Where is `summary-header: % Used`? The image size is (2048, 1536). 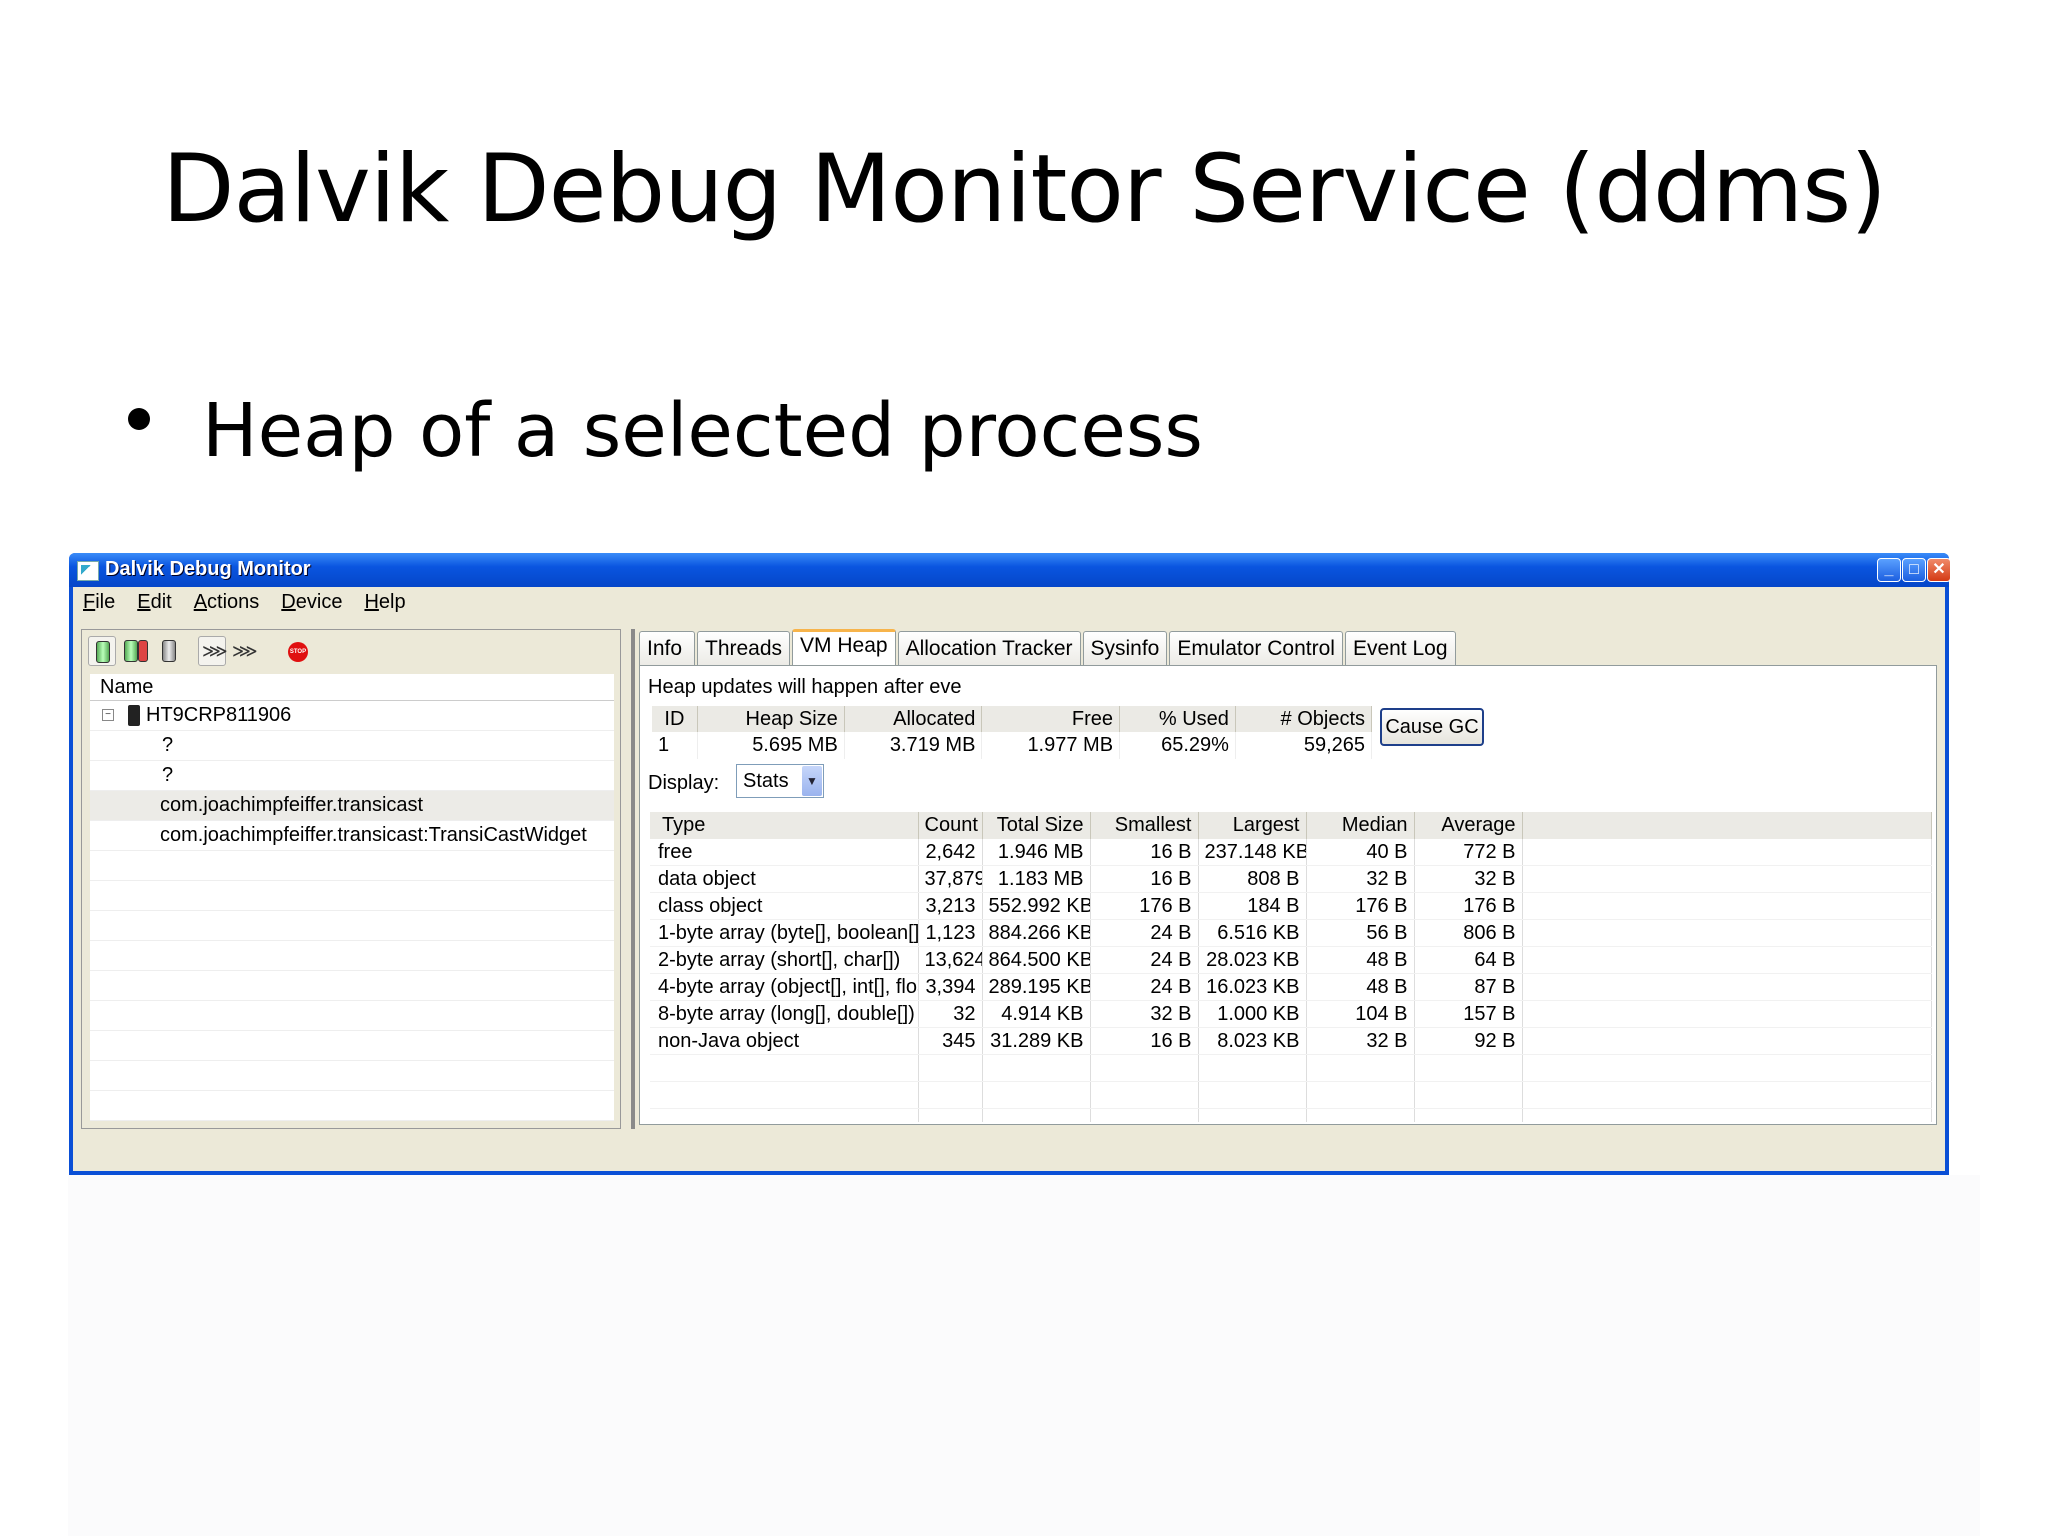
summary-header: % Used is located at coordinates (1177, 719).